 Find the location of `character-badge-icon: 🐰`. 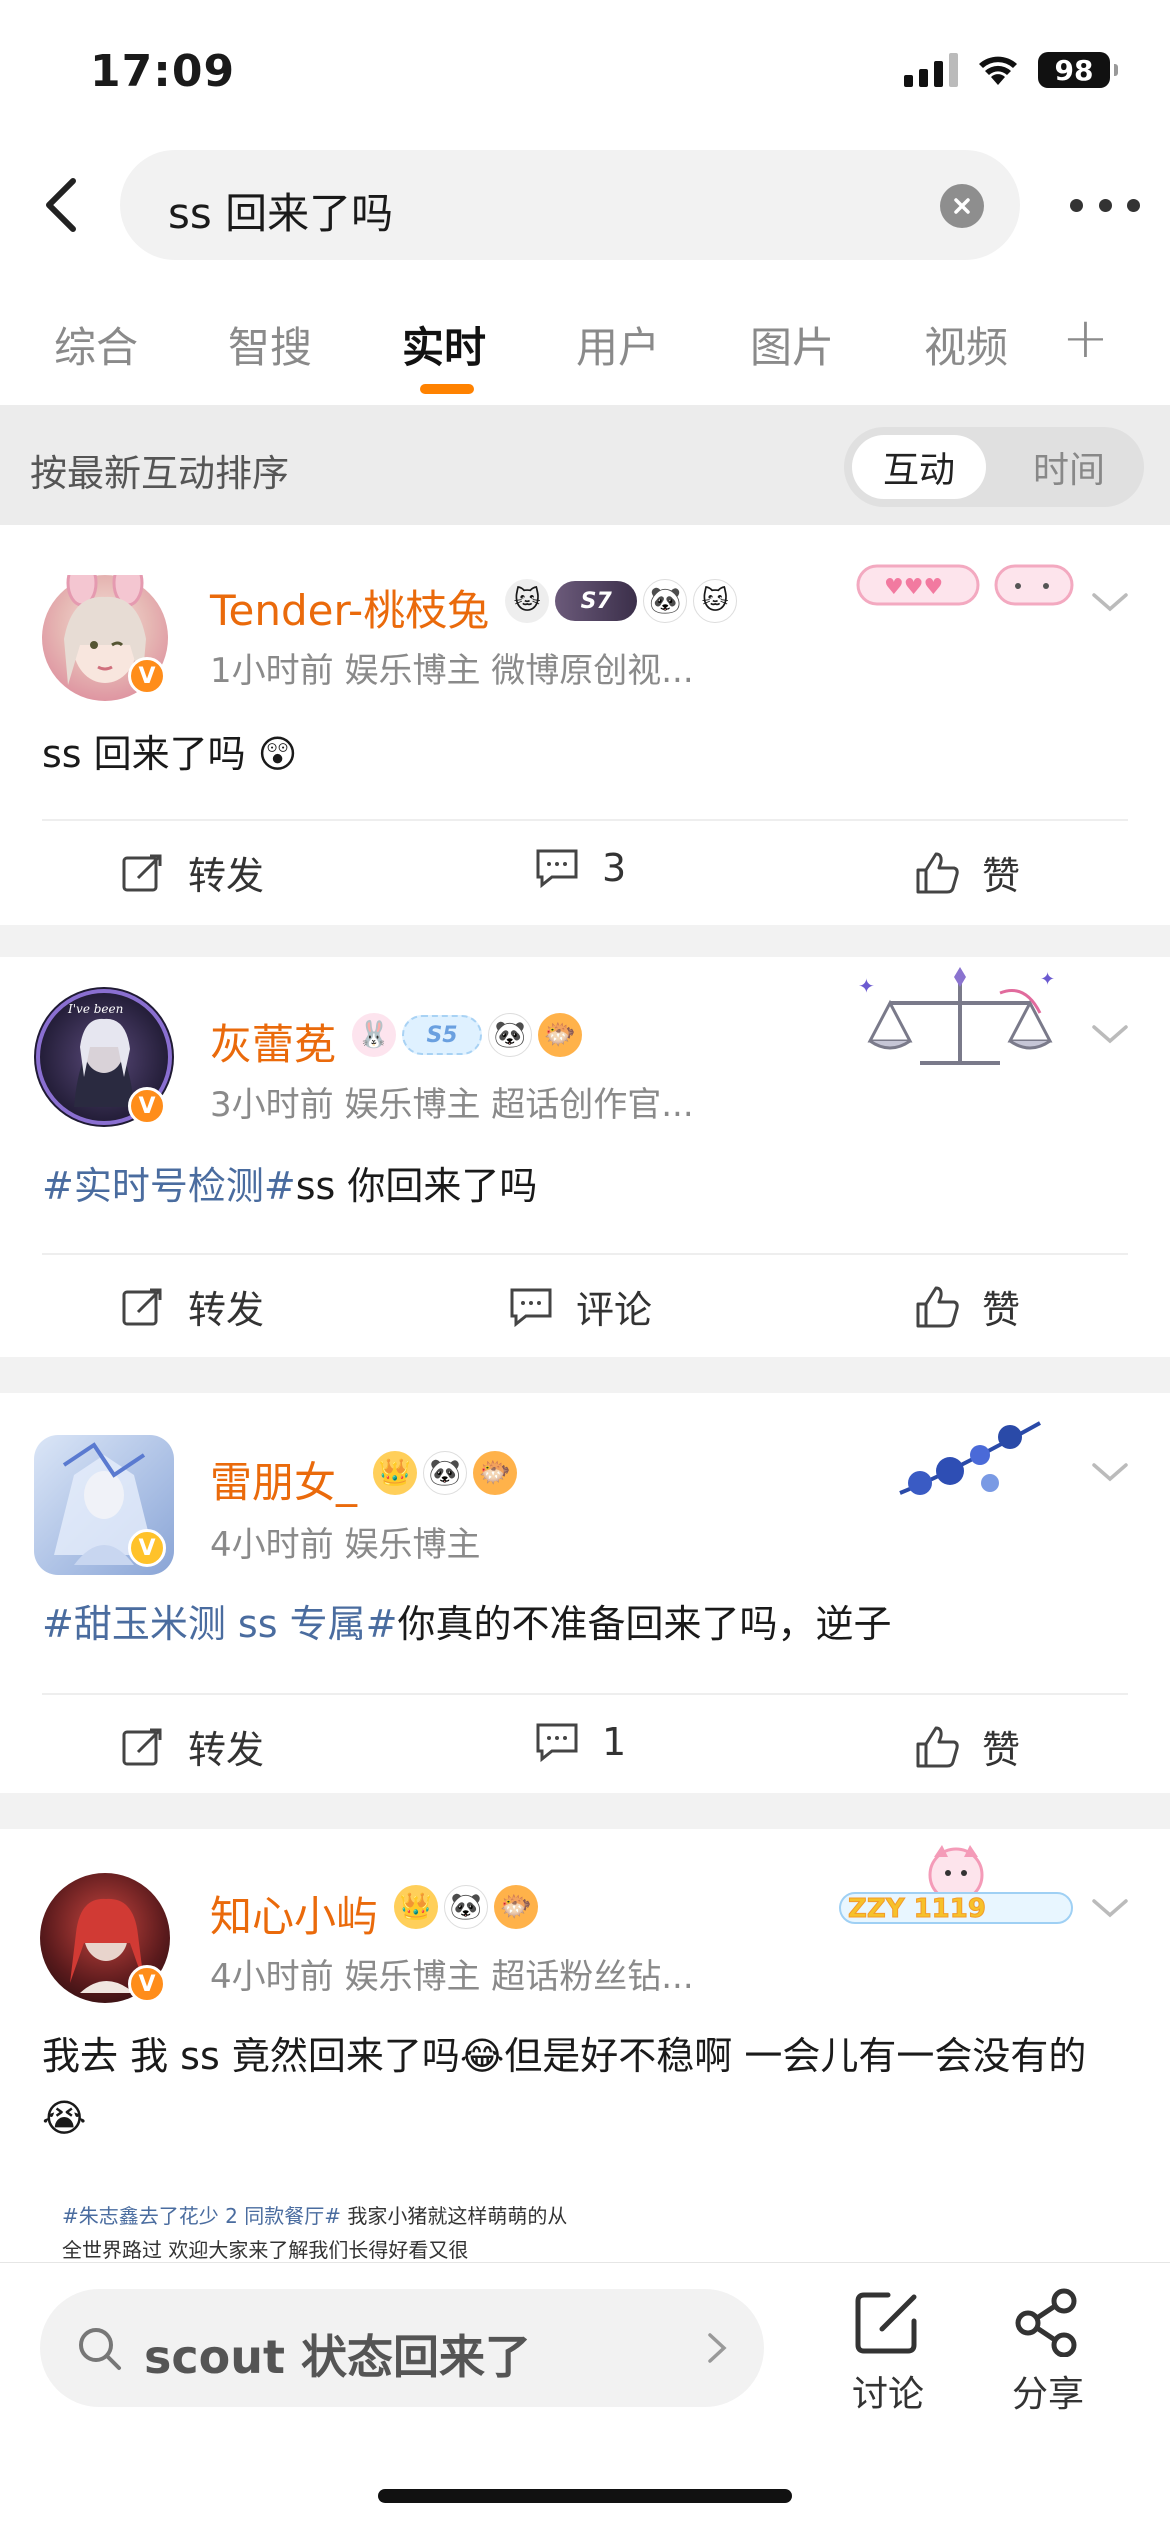

character-badge-icon: 🐰 is located at coordinates (374, 1035).